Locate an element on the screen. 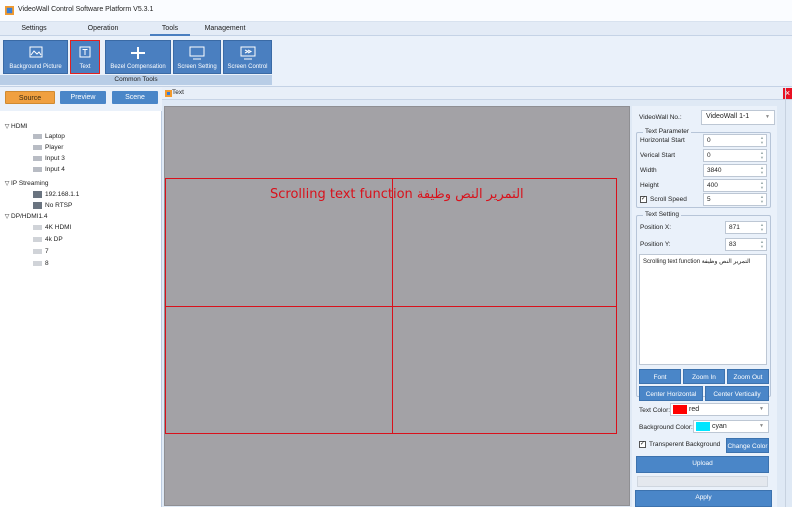 This screenshot has width=792, height=507. background-picture-label: Background Picture is located at coordinates (35, 67).